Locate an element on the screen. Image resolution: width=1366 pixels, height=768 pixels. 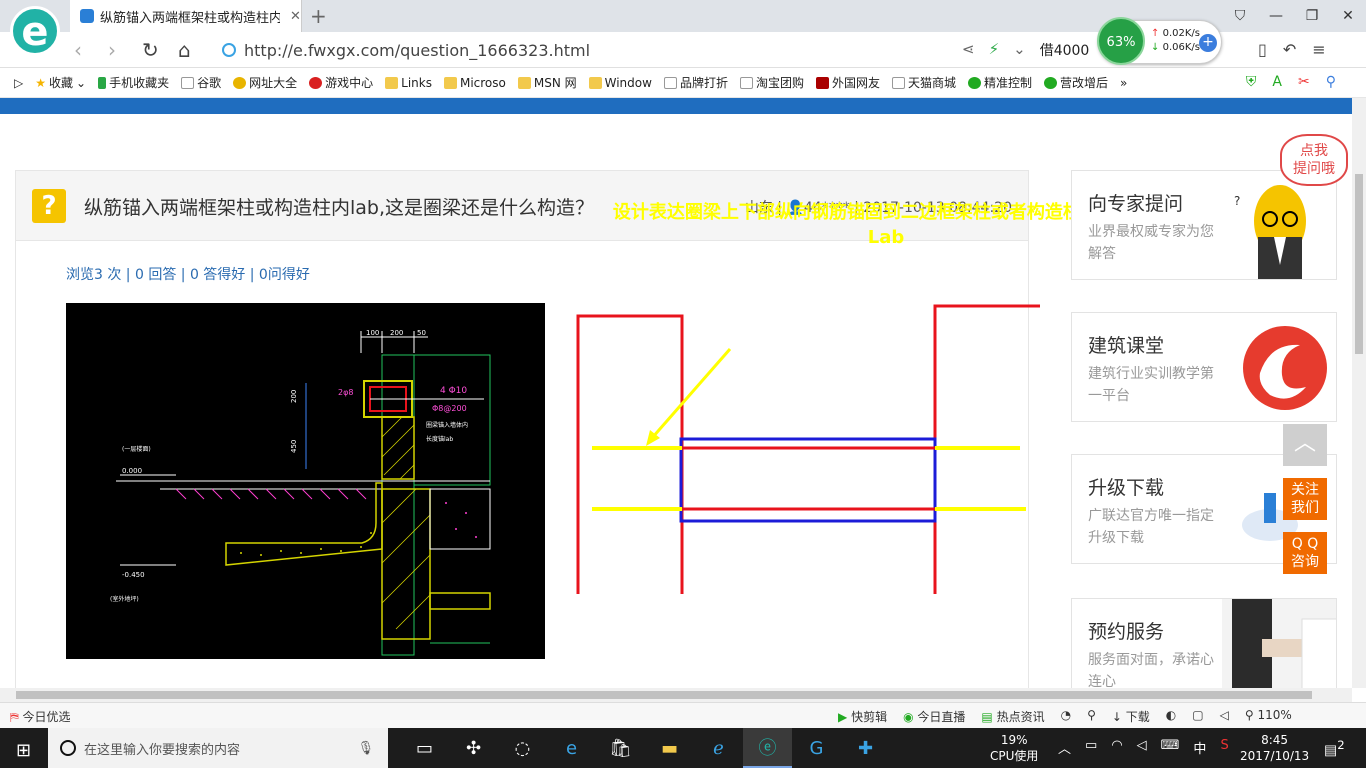
sogou-icon: S is located at coordinates (1224, 747).